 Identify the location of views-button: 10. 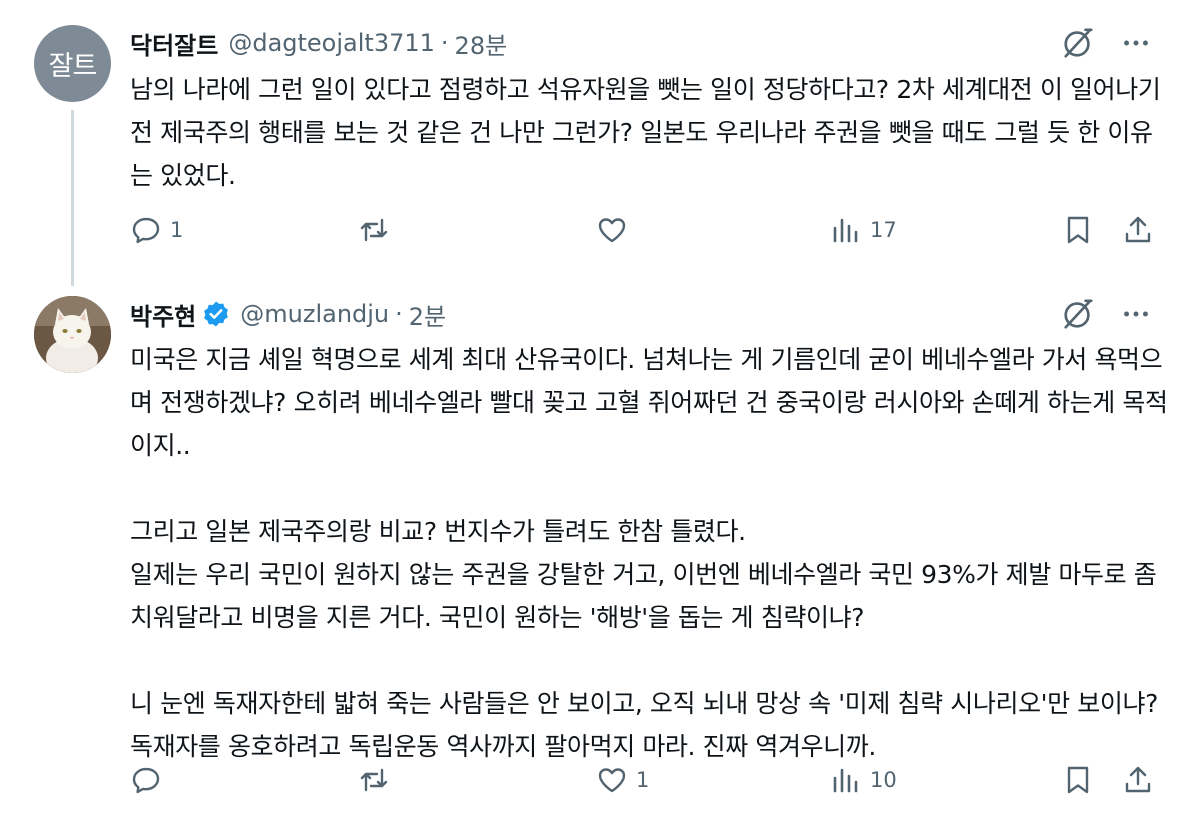
(863, 780).